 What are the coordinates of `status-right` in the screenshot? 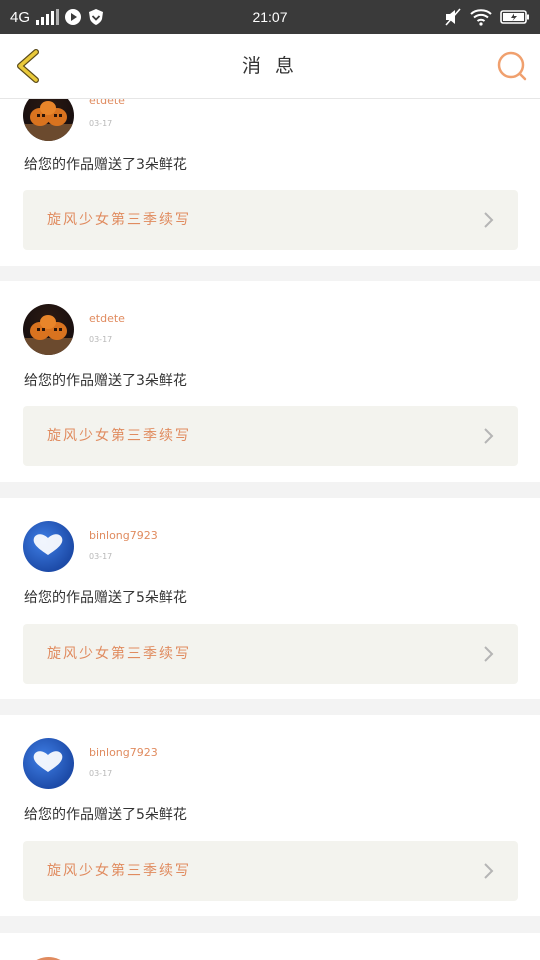 It's located at (487, 17).